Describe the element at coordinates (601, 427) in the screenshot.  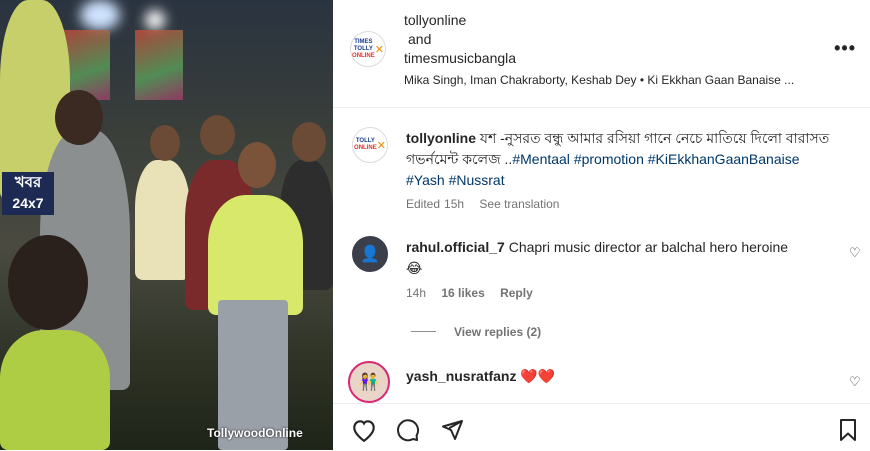
I see `post-action-bar` at that location.